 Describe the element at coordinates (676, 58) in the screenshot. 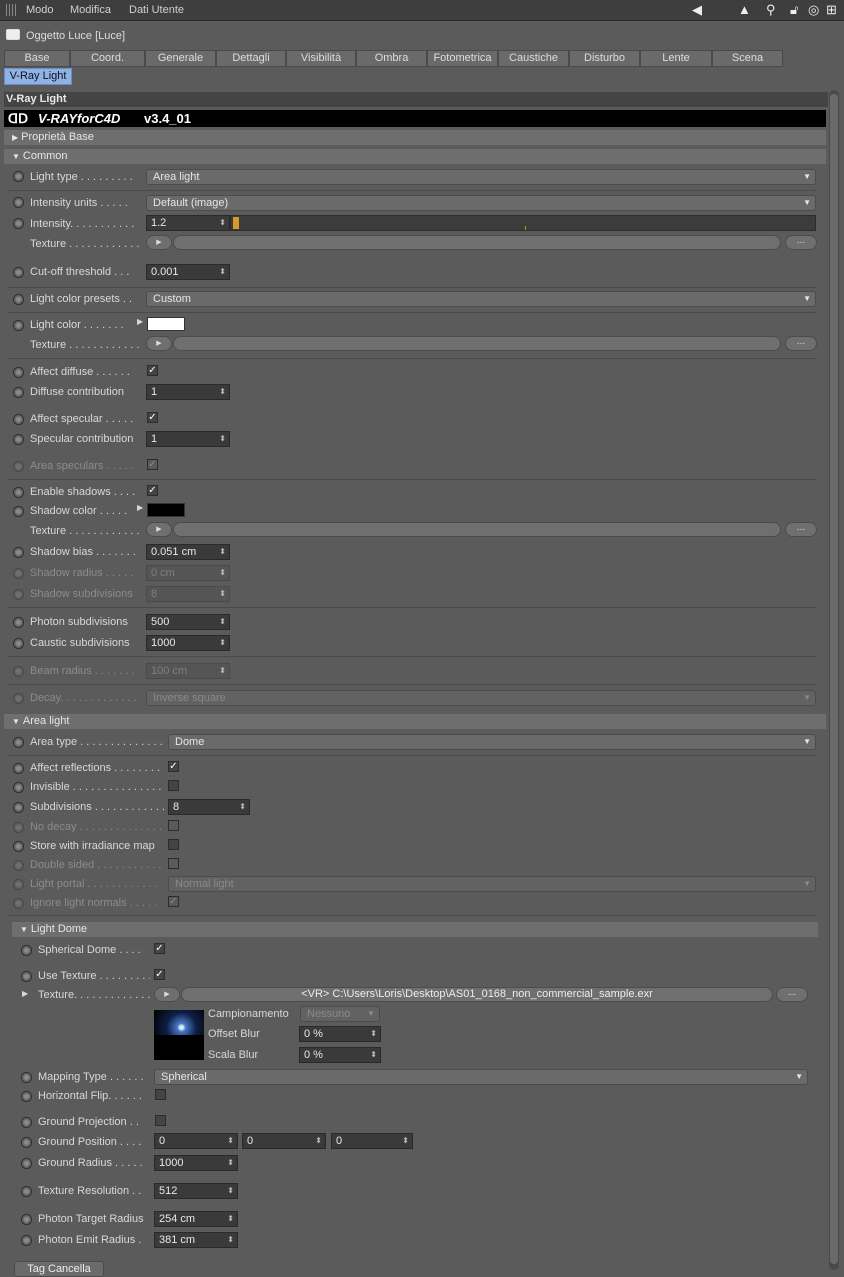

I see `tab-lente: Lente` at that location.